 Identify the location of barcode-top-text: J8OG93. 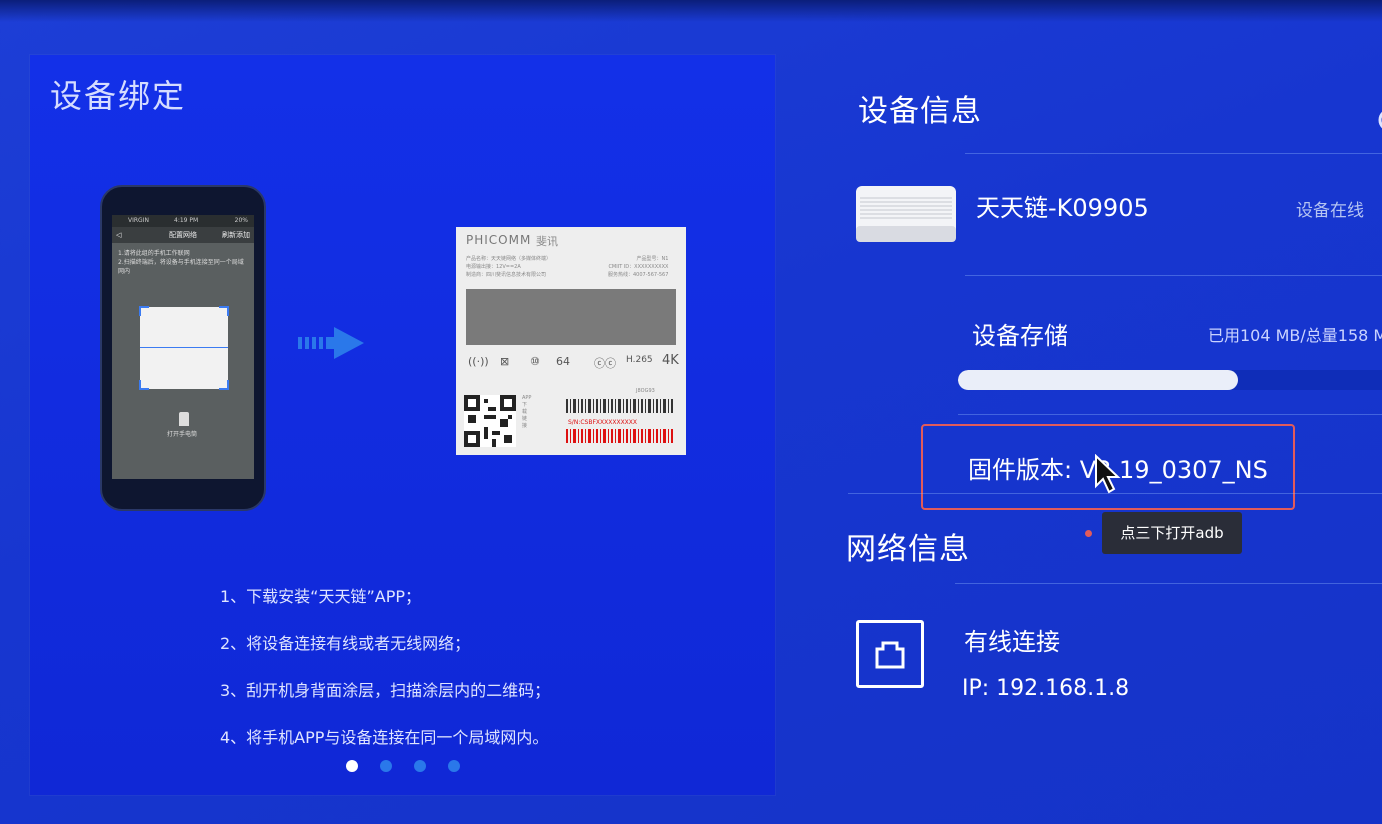
(645, 391).